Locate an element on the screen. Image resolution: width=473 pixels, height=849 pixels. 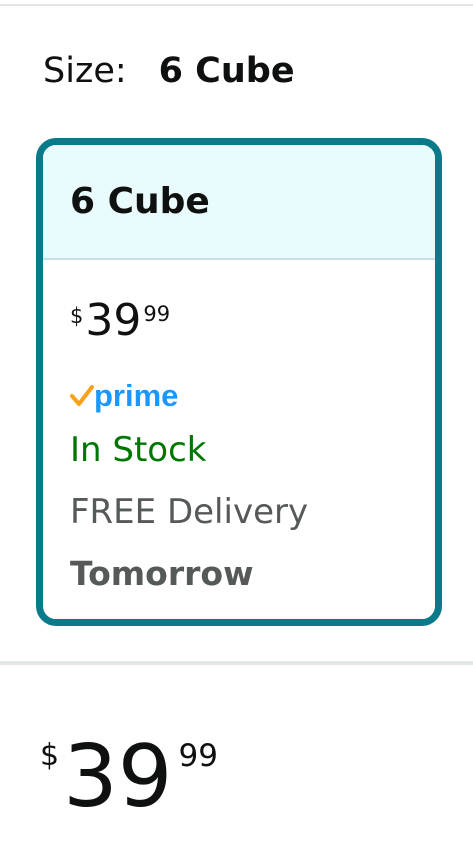
main-price-whole: 39 is located at coordinates (118, 777).